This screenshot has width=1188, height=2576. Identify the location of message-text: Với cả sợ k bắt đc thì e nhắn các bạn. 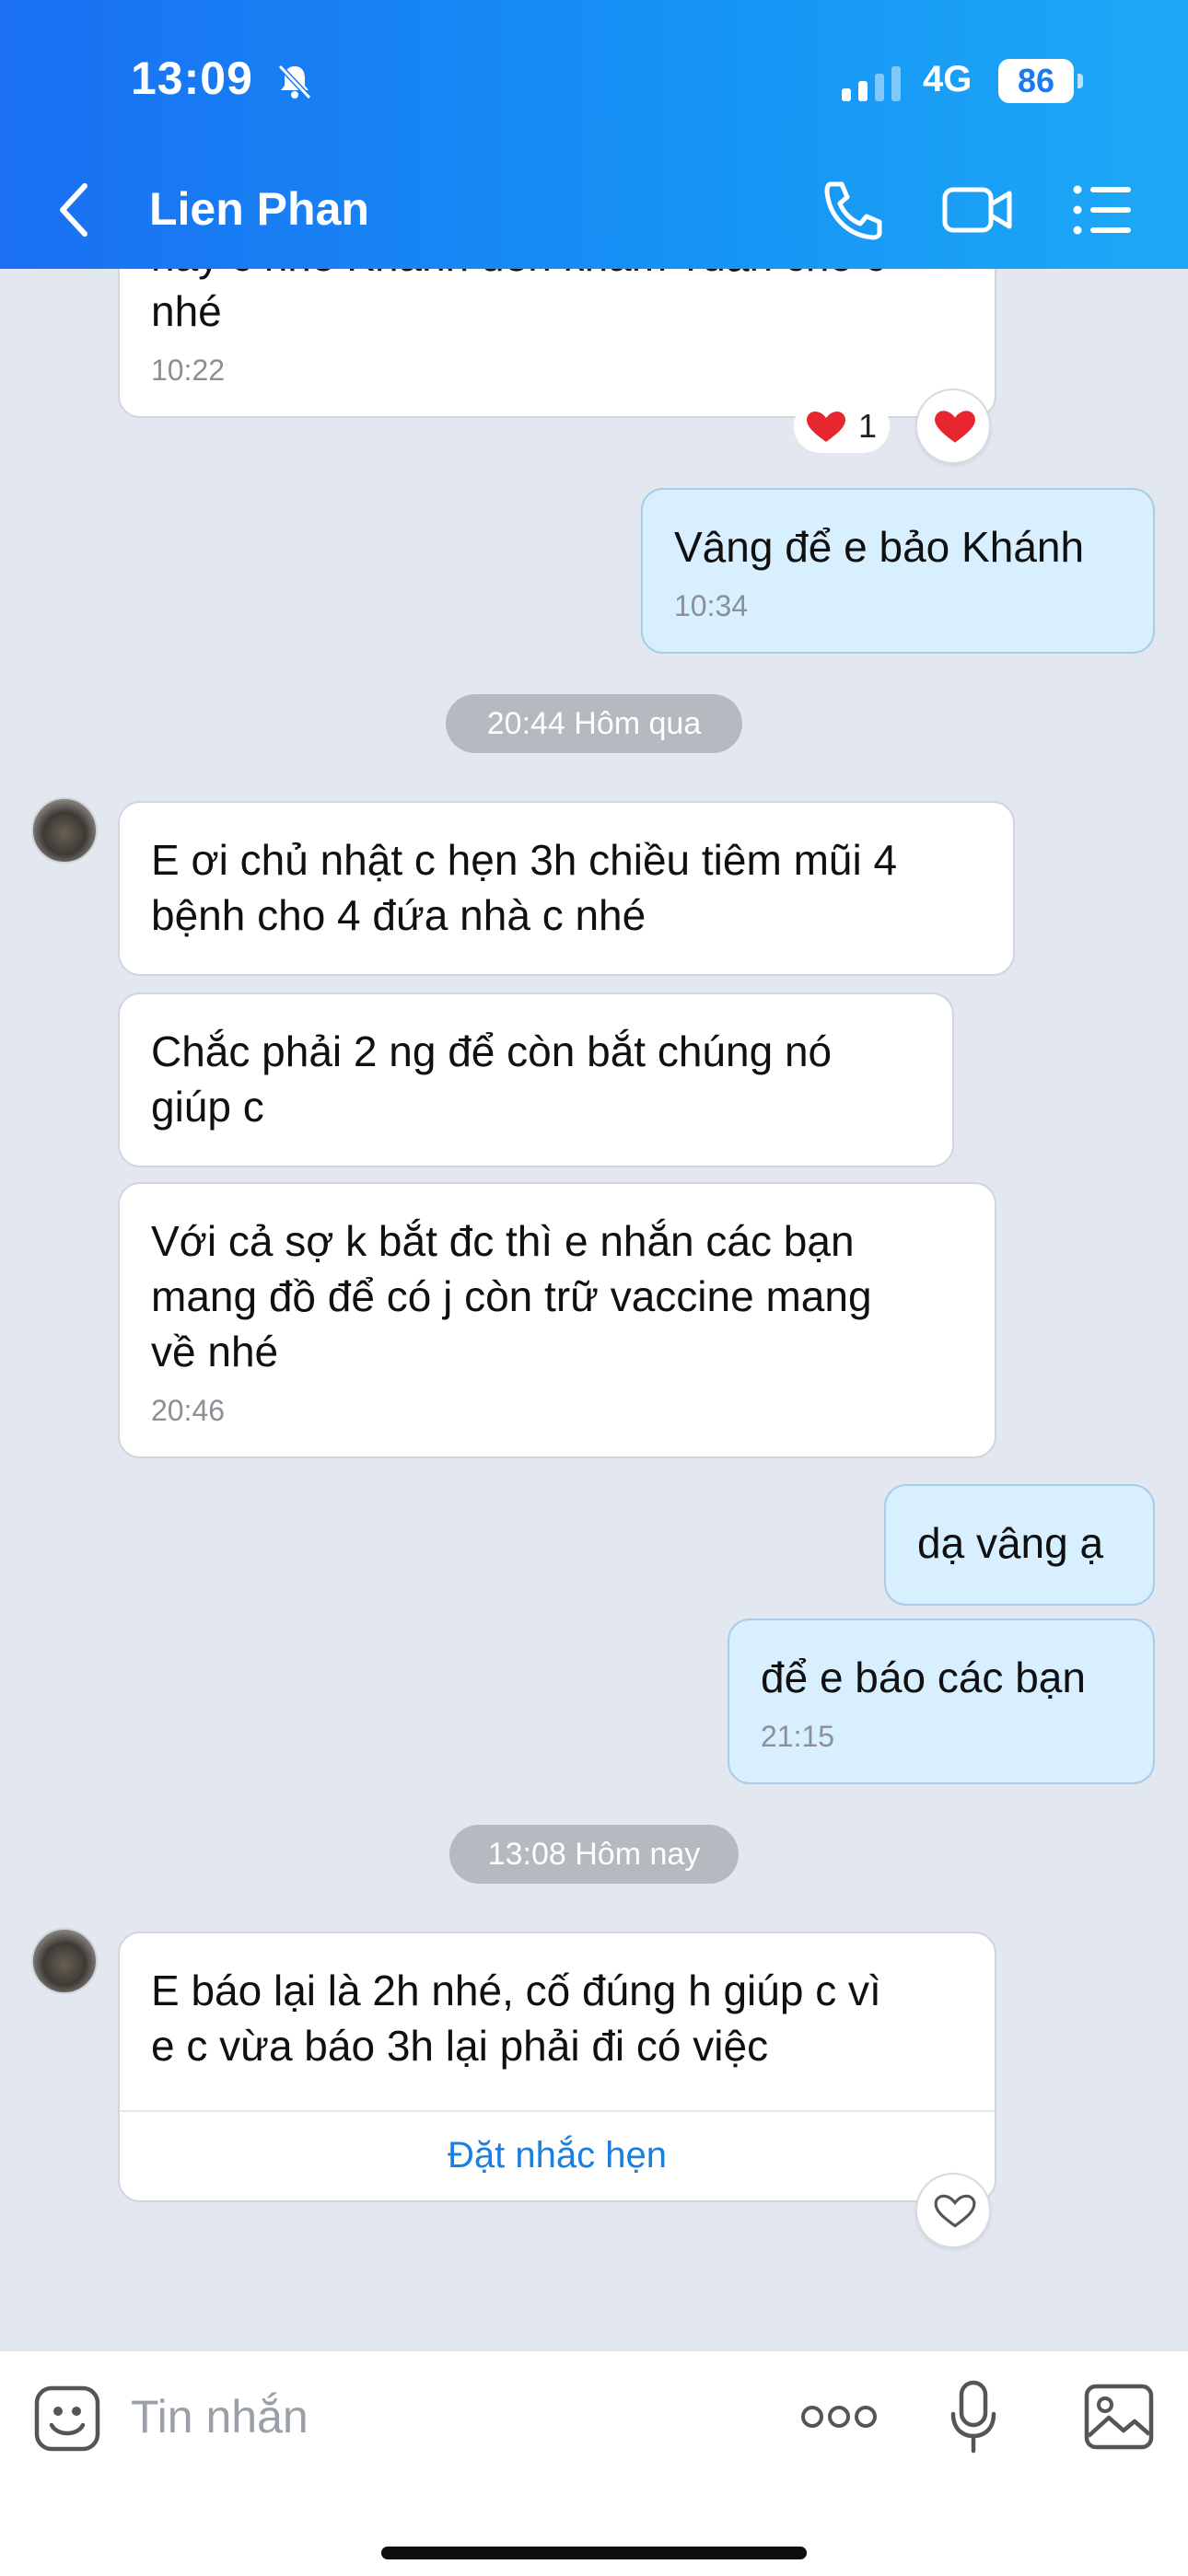
(503, 1241).